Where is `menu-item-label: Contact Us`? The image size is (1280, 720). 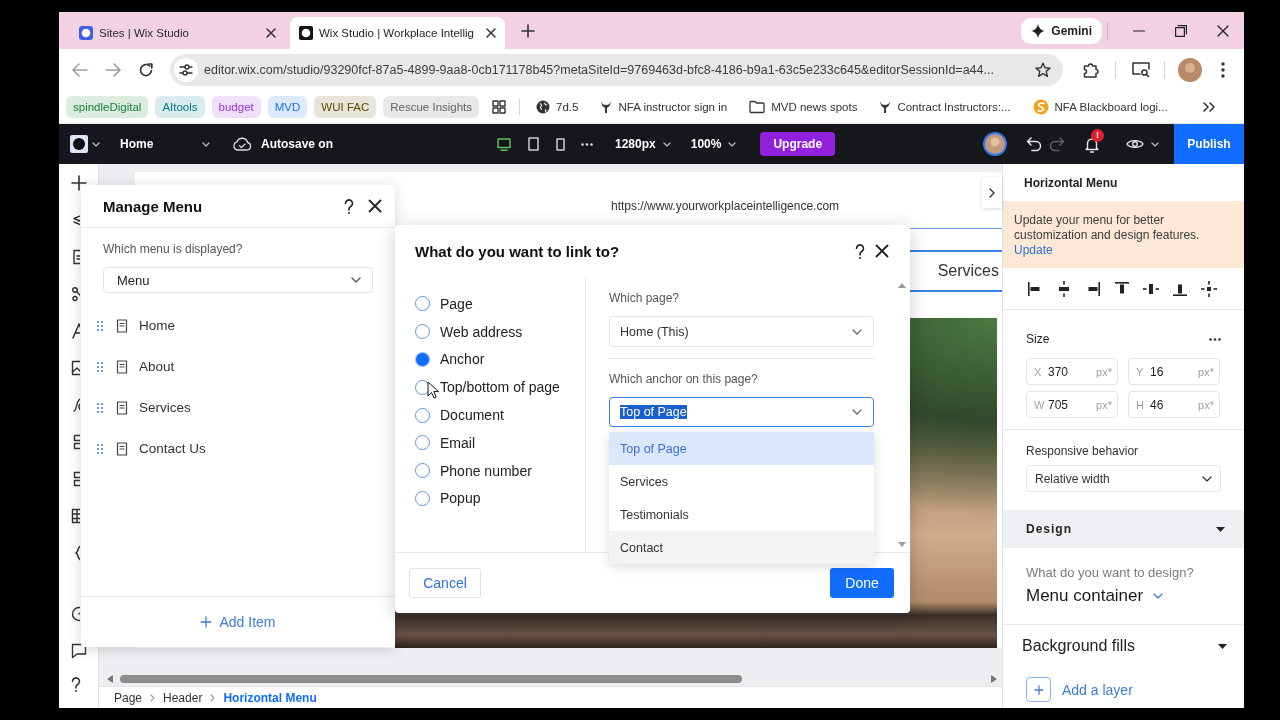
menu-item-label: Contact Us is located at coordinates (172, 448).